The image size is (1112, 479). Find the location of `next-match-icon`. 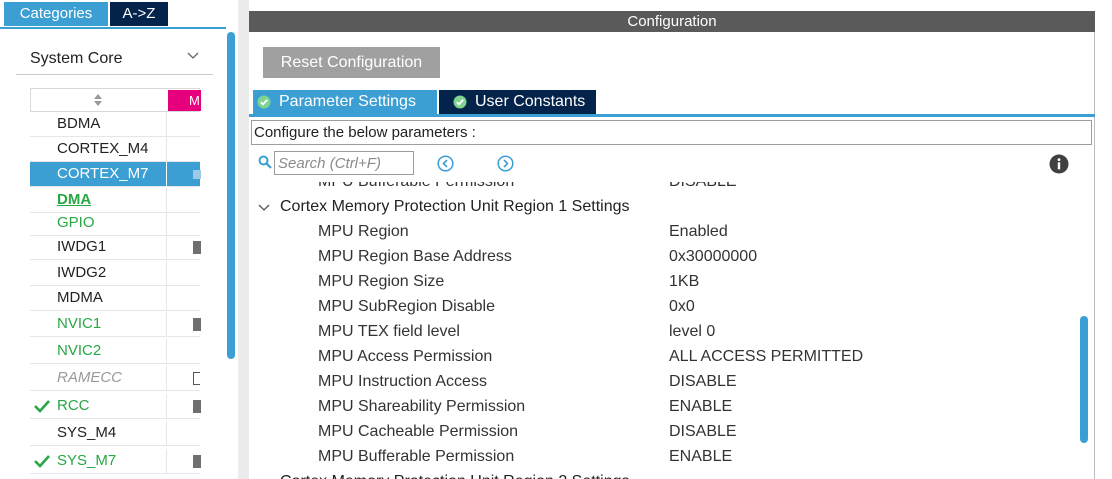

next-match-icon is located at coordinates (505, 163).